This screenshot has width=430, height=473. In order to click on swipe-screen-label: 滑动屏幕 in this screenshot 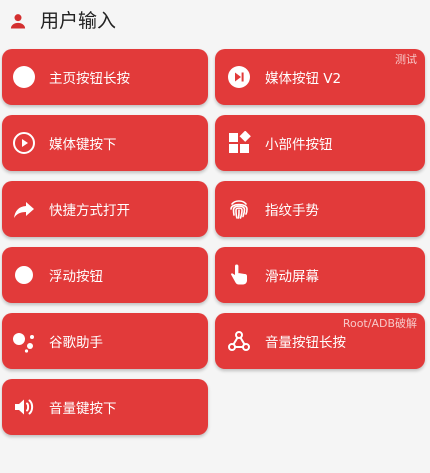, I will do `click(292, 277)`.